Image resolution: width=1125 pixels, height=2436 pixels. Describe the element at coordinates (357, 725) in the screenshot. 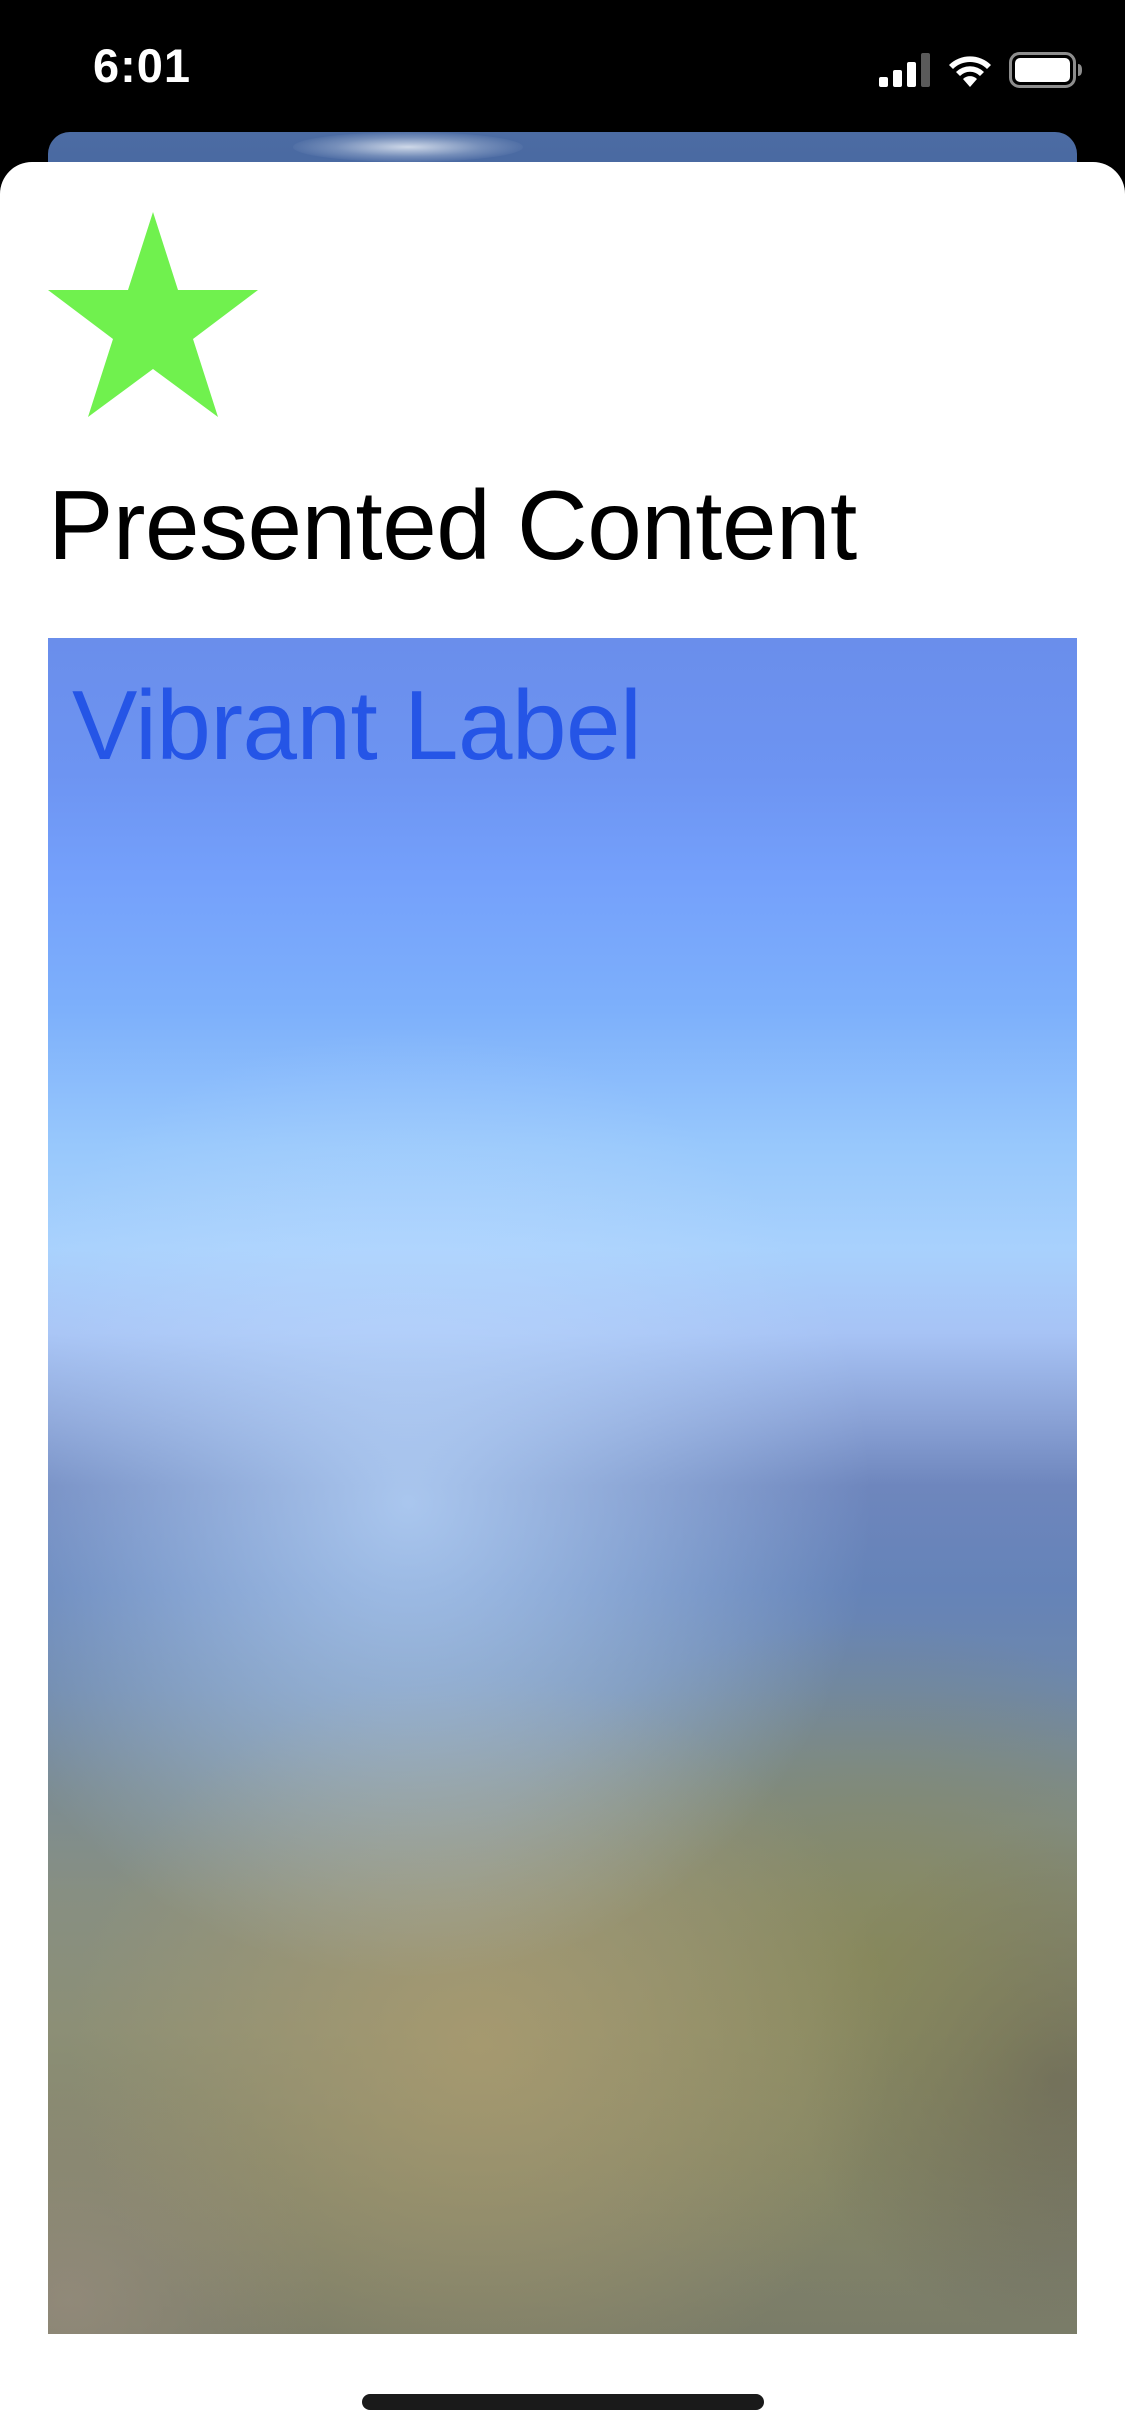

I see `vibrant-label: Vibrant Label` at that location.